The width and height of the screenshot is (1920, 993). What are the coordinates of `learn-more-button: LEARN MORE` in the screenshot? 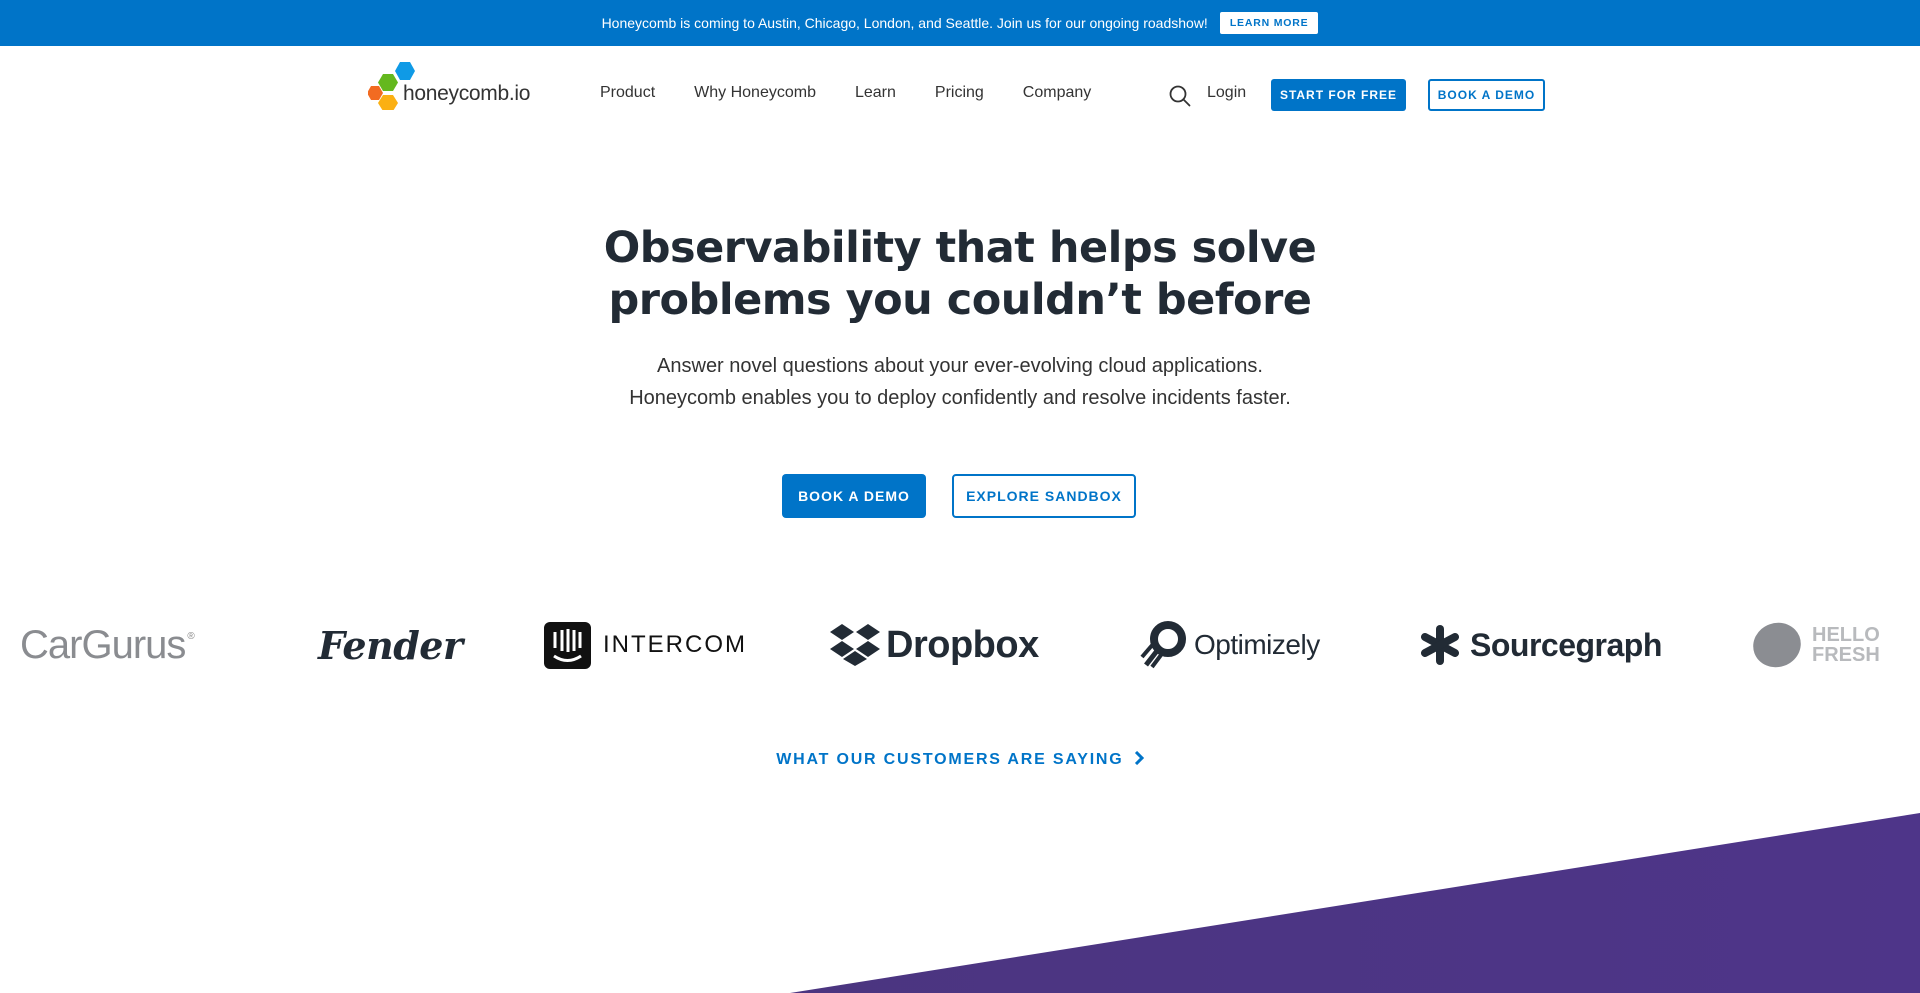 It's located at (1269, 23).